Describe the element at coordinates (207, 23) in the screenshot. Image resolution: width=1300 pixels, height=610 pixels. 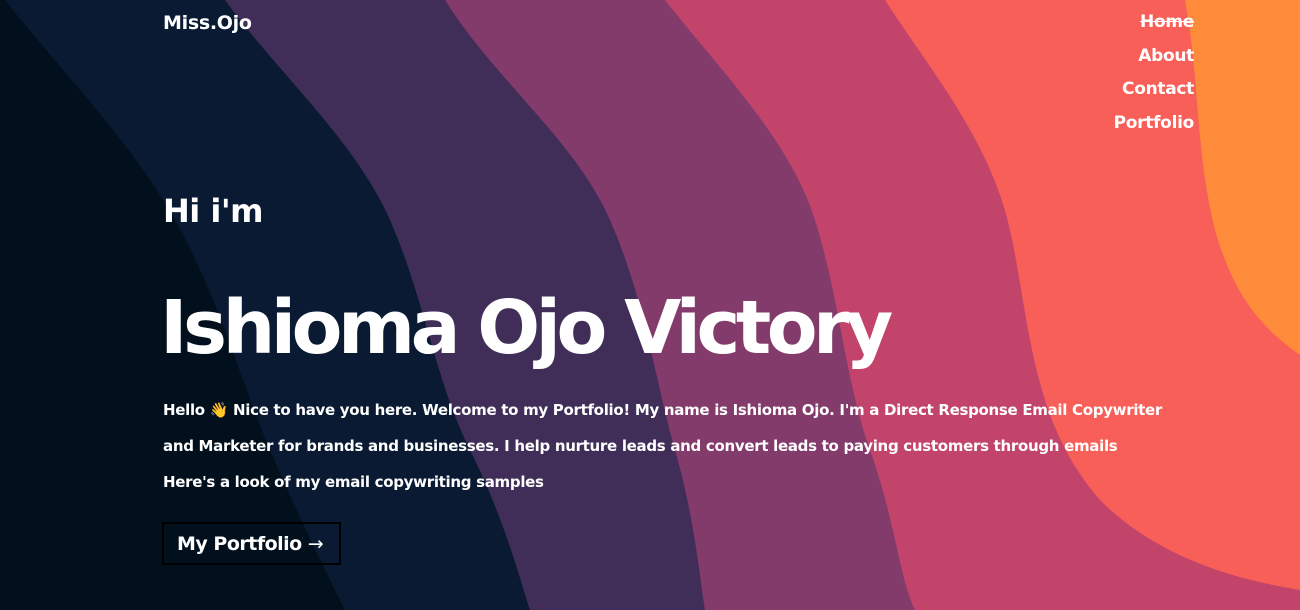
I see `brand-logo: Miss.Ojo` at that location.